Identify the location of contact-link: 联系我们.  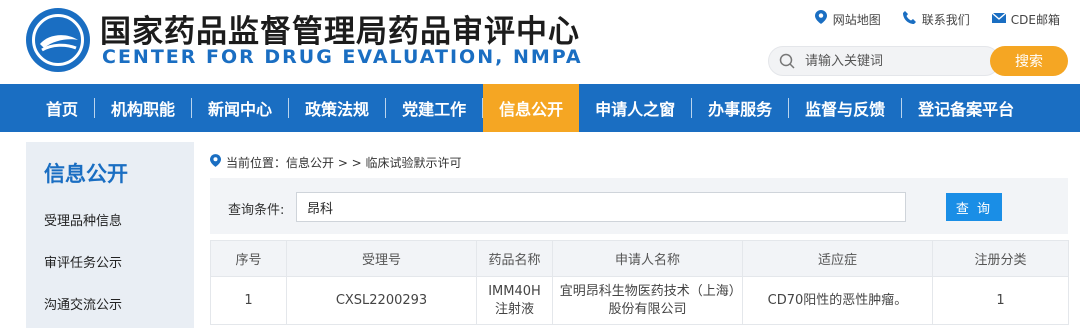
(936, 19).